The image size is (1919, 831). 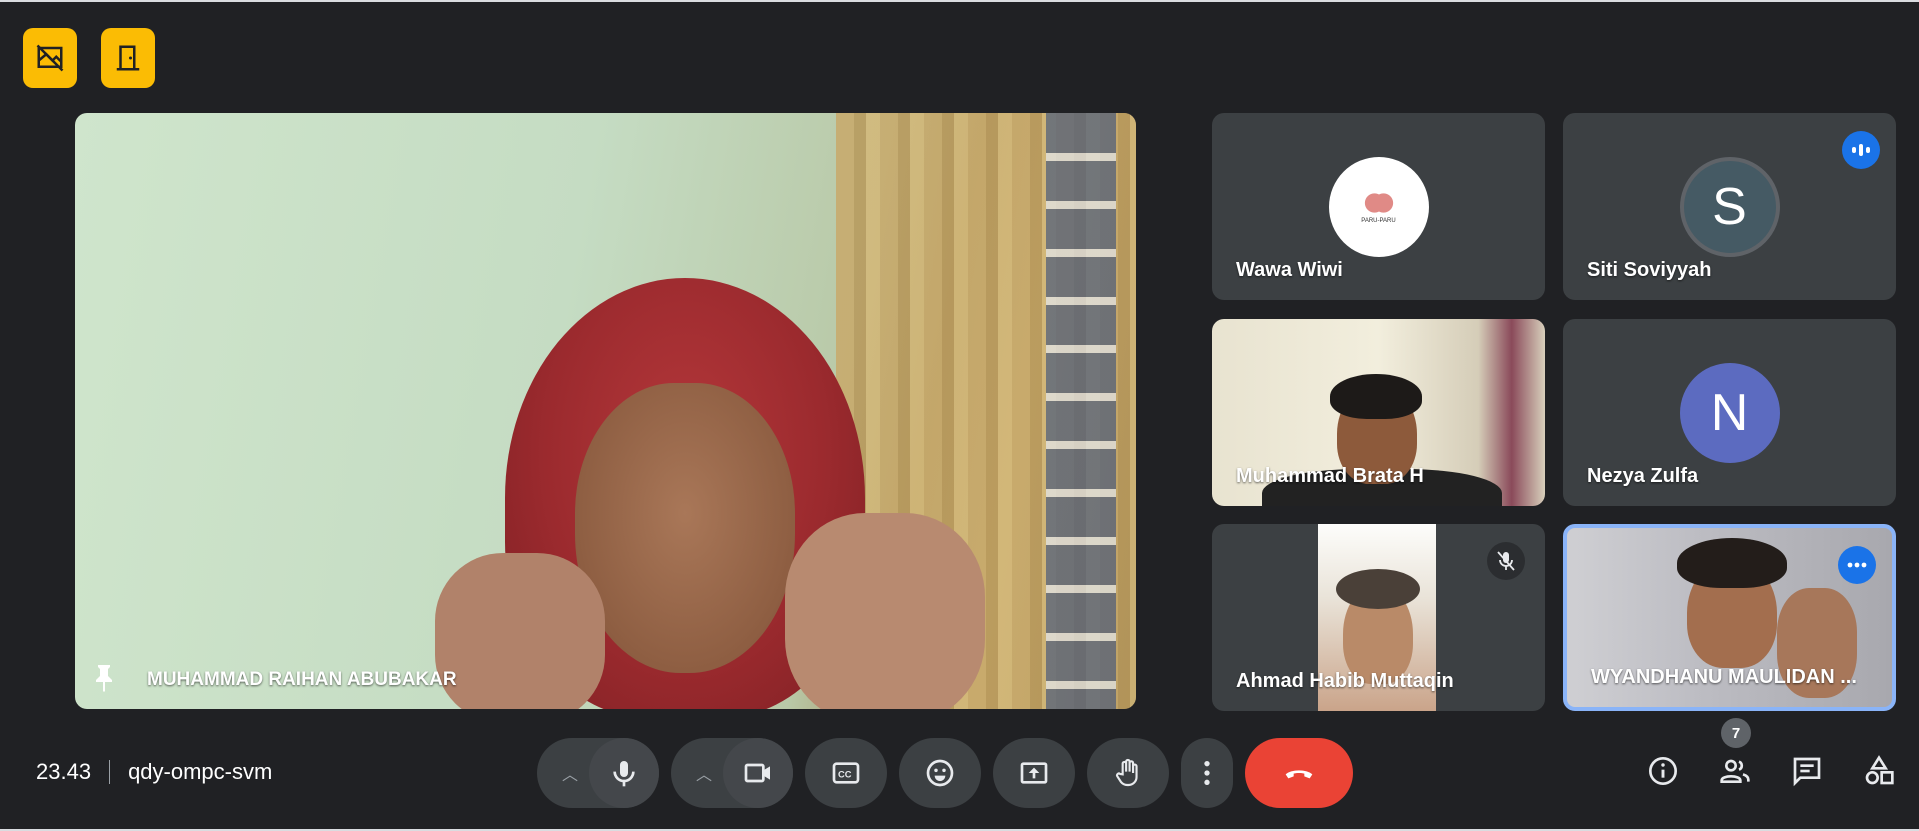 What do you see at coordinates (1735, 771) in the screenshot?
I see `people-icon` at bounding box center [1735, 771].